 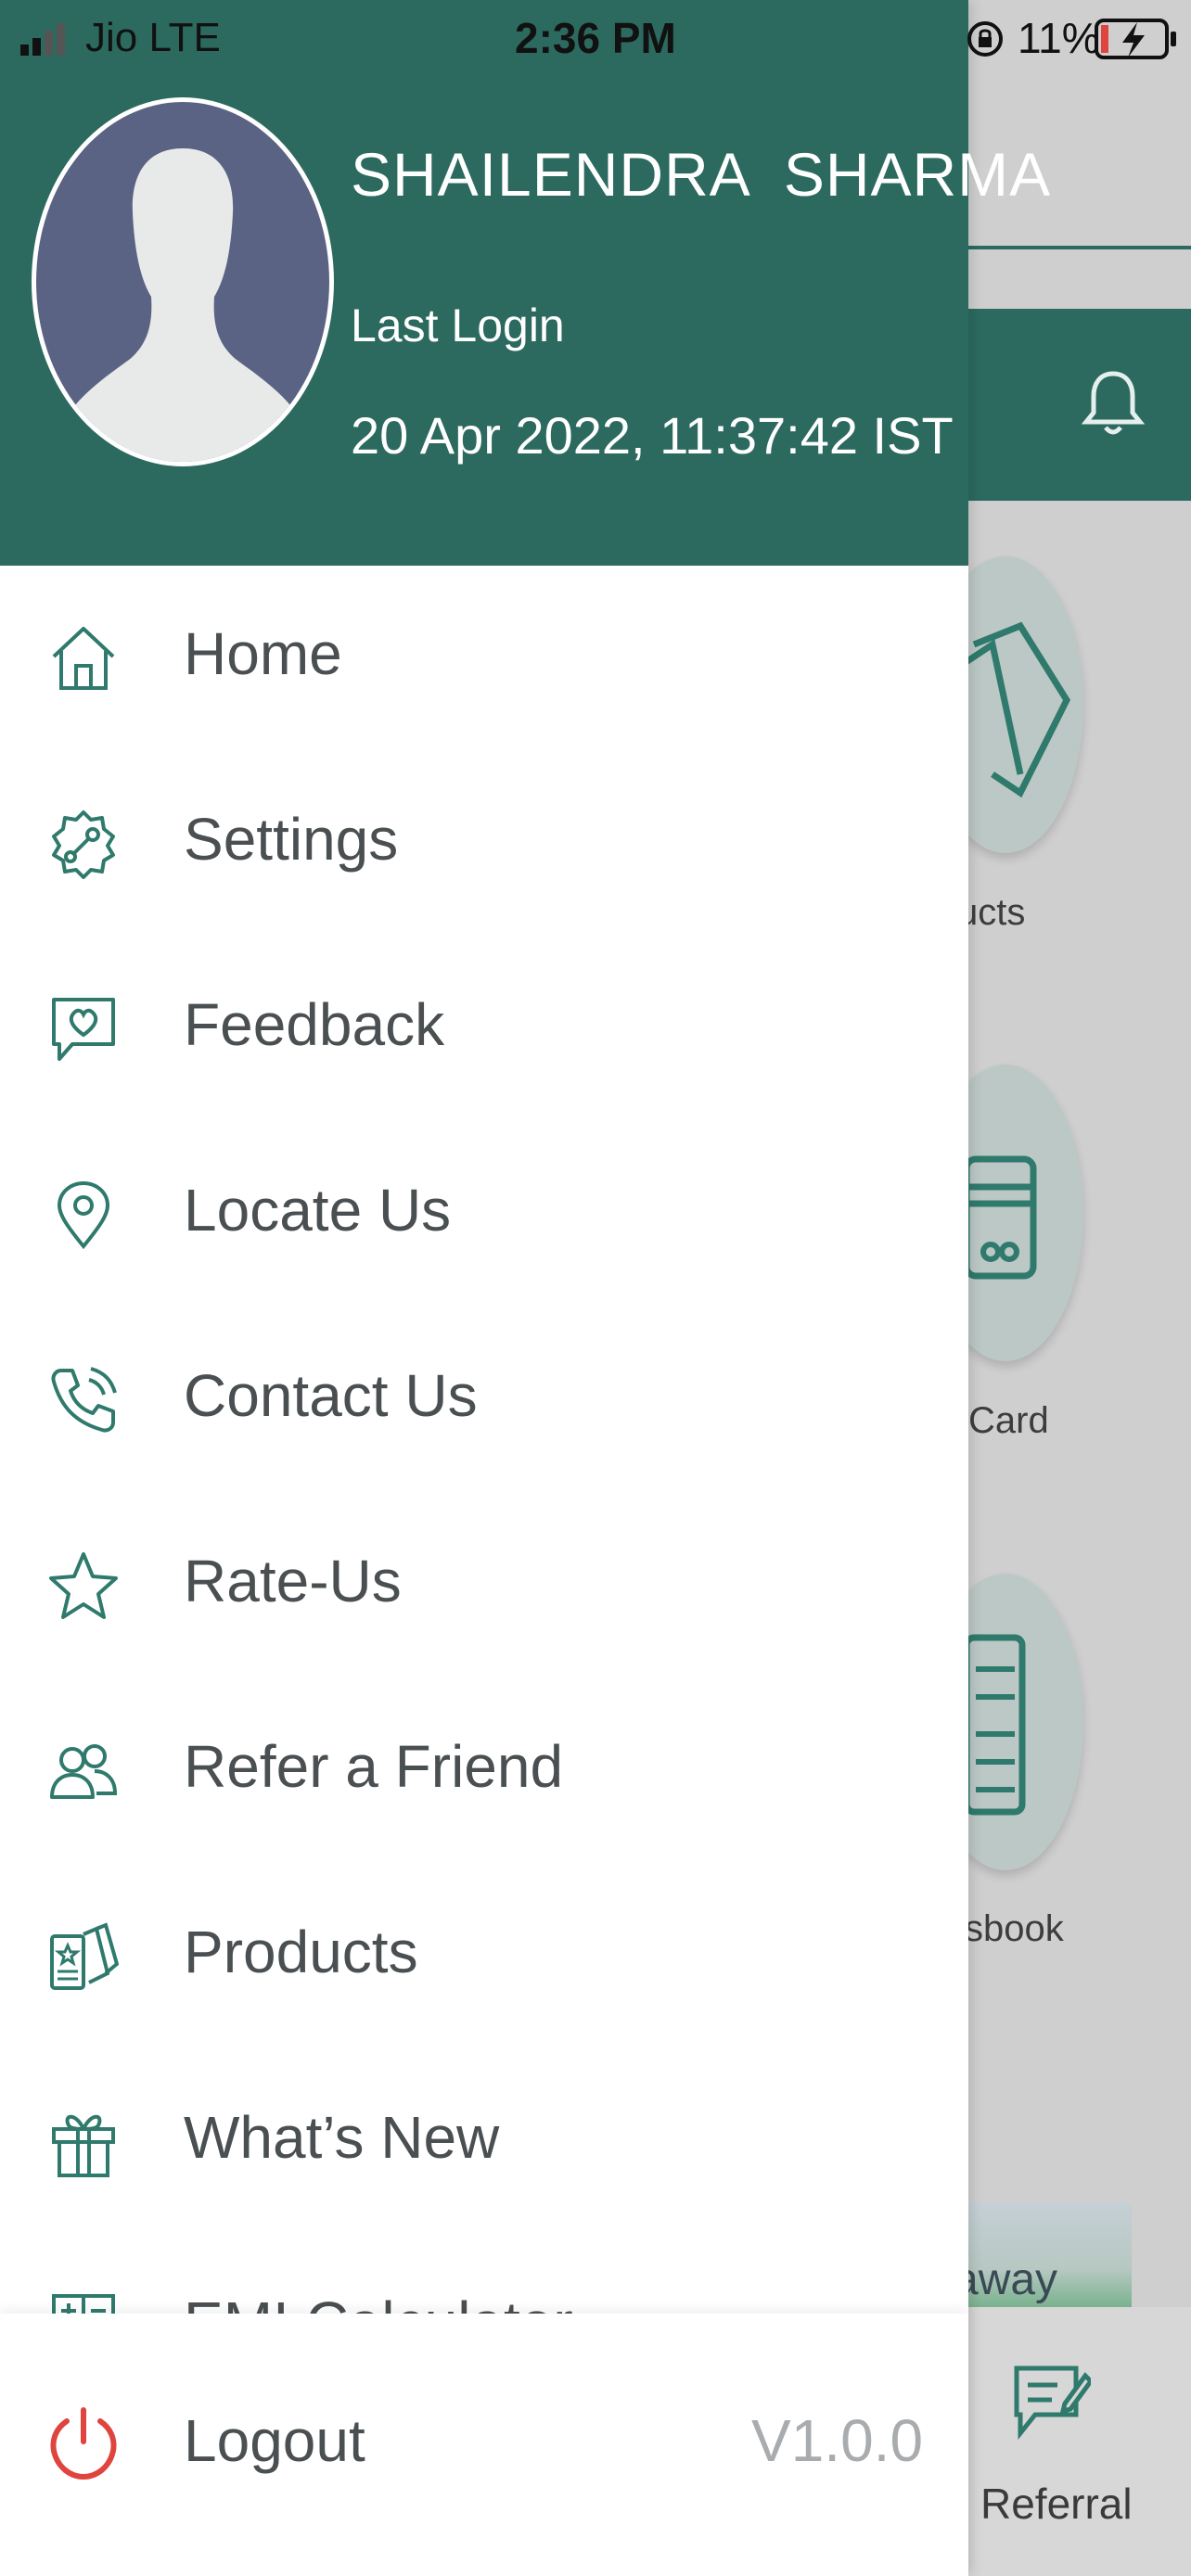 I want to click on menu-item-label: EMI Calculator, so click(x=378, y=2301).